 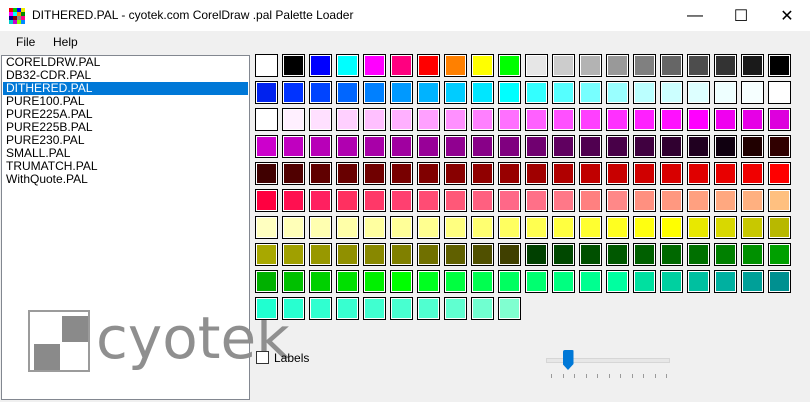 What do you see at coordinates (568, 360) in the screenshot?
I see `zoom-slider-thumb` at bounding box center [568, 360].